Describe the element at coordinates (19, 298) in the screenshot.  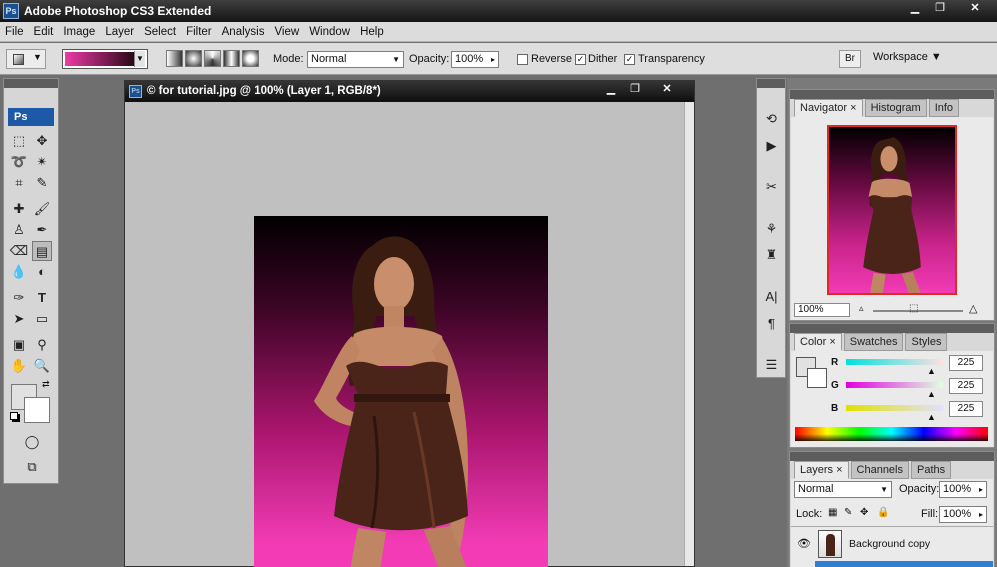
I see `pen-tool-icon: ✑` at that location.